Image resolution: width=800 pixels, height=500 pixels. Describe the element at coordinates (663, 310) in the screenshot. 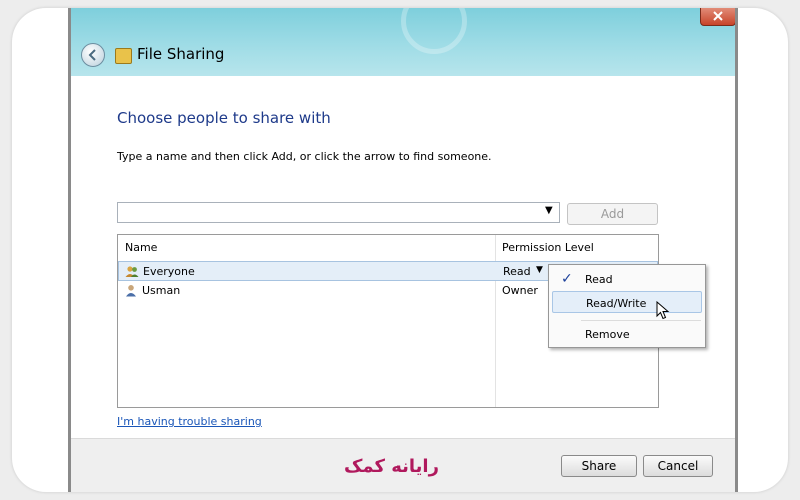

I see `mouse-cursor-icon` at that location.